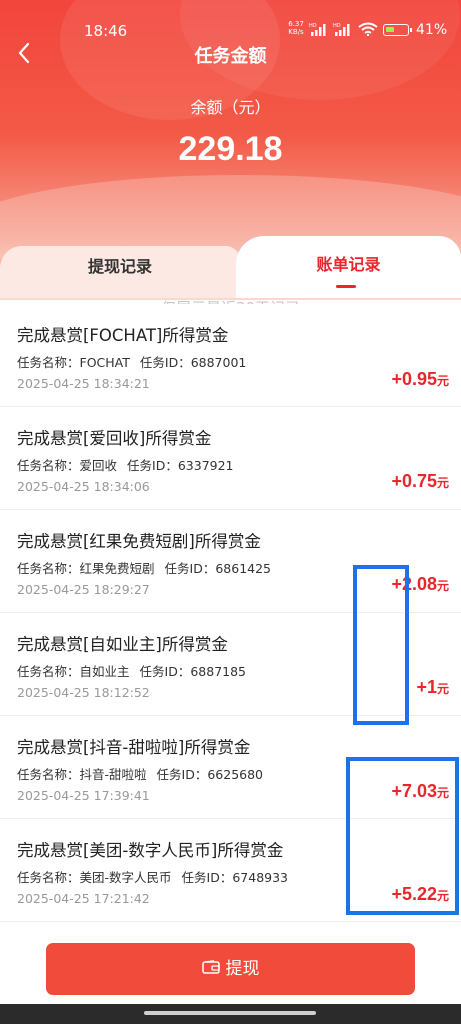 The image size is (461, 1024). Describe the element at coordinates (243, 568) in the screenshot. I see `task-id: 6861425` at that location.